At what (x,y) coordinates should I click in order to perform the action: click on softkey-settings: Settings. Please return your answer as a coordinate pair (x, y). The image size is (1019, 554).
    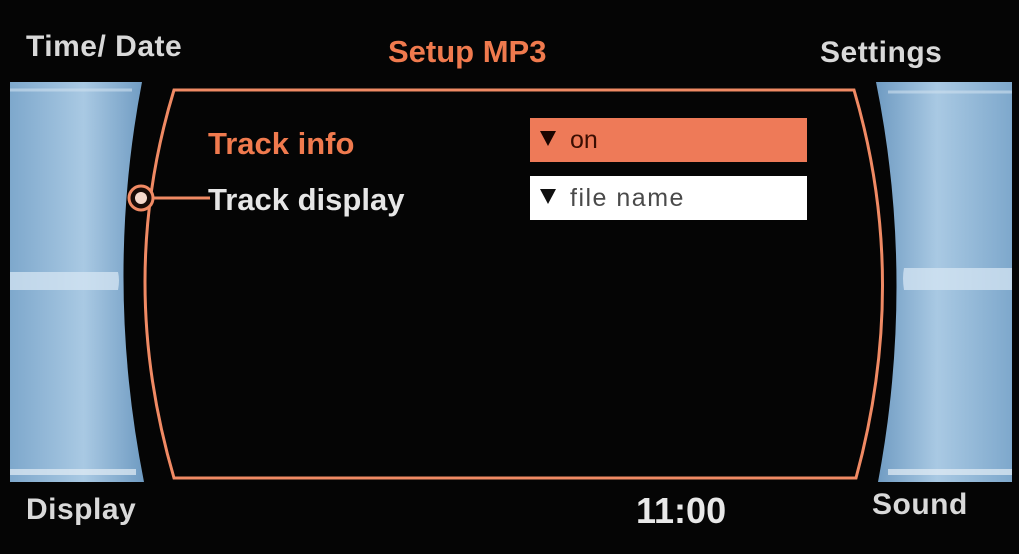
    Looking at the image, I should click on (881, 53).